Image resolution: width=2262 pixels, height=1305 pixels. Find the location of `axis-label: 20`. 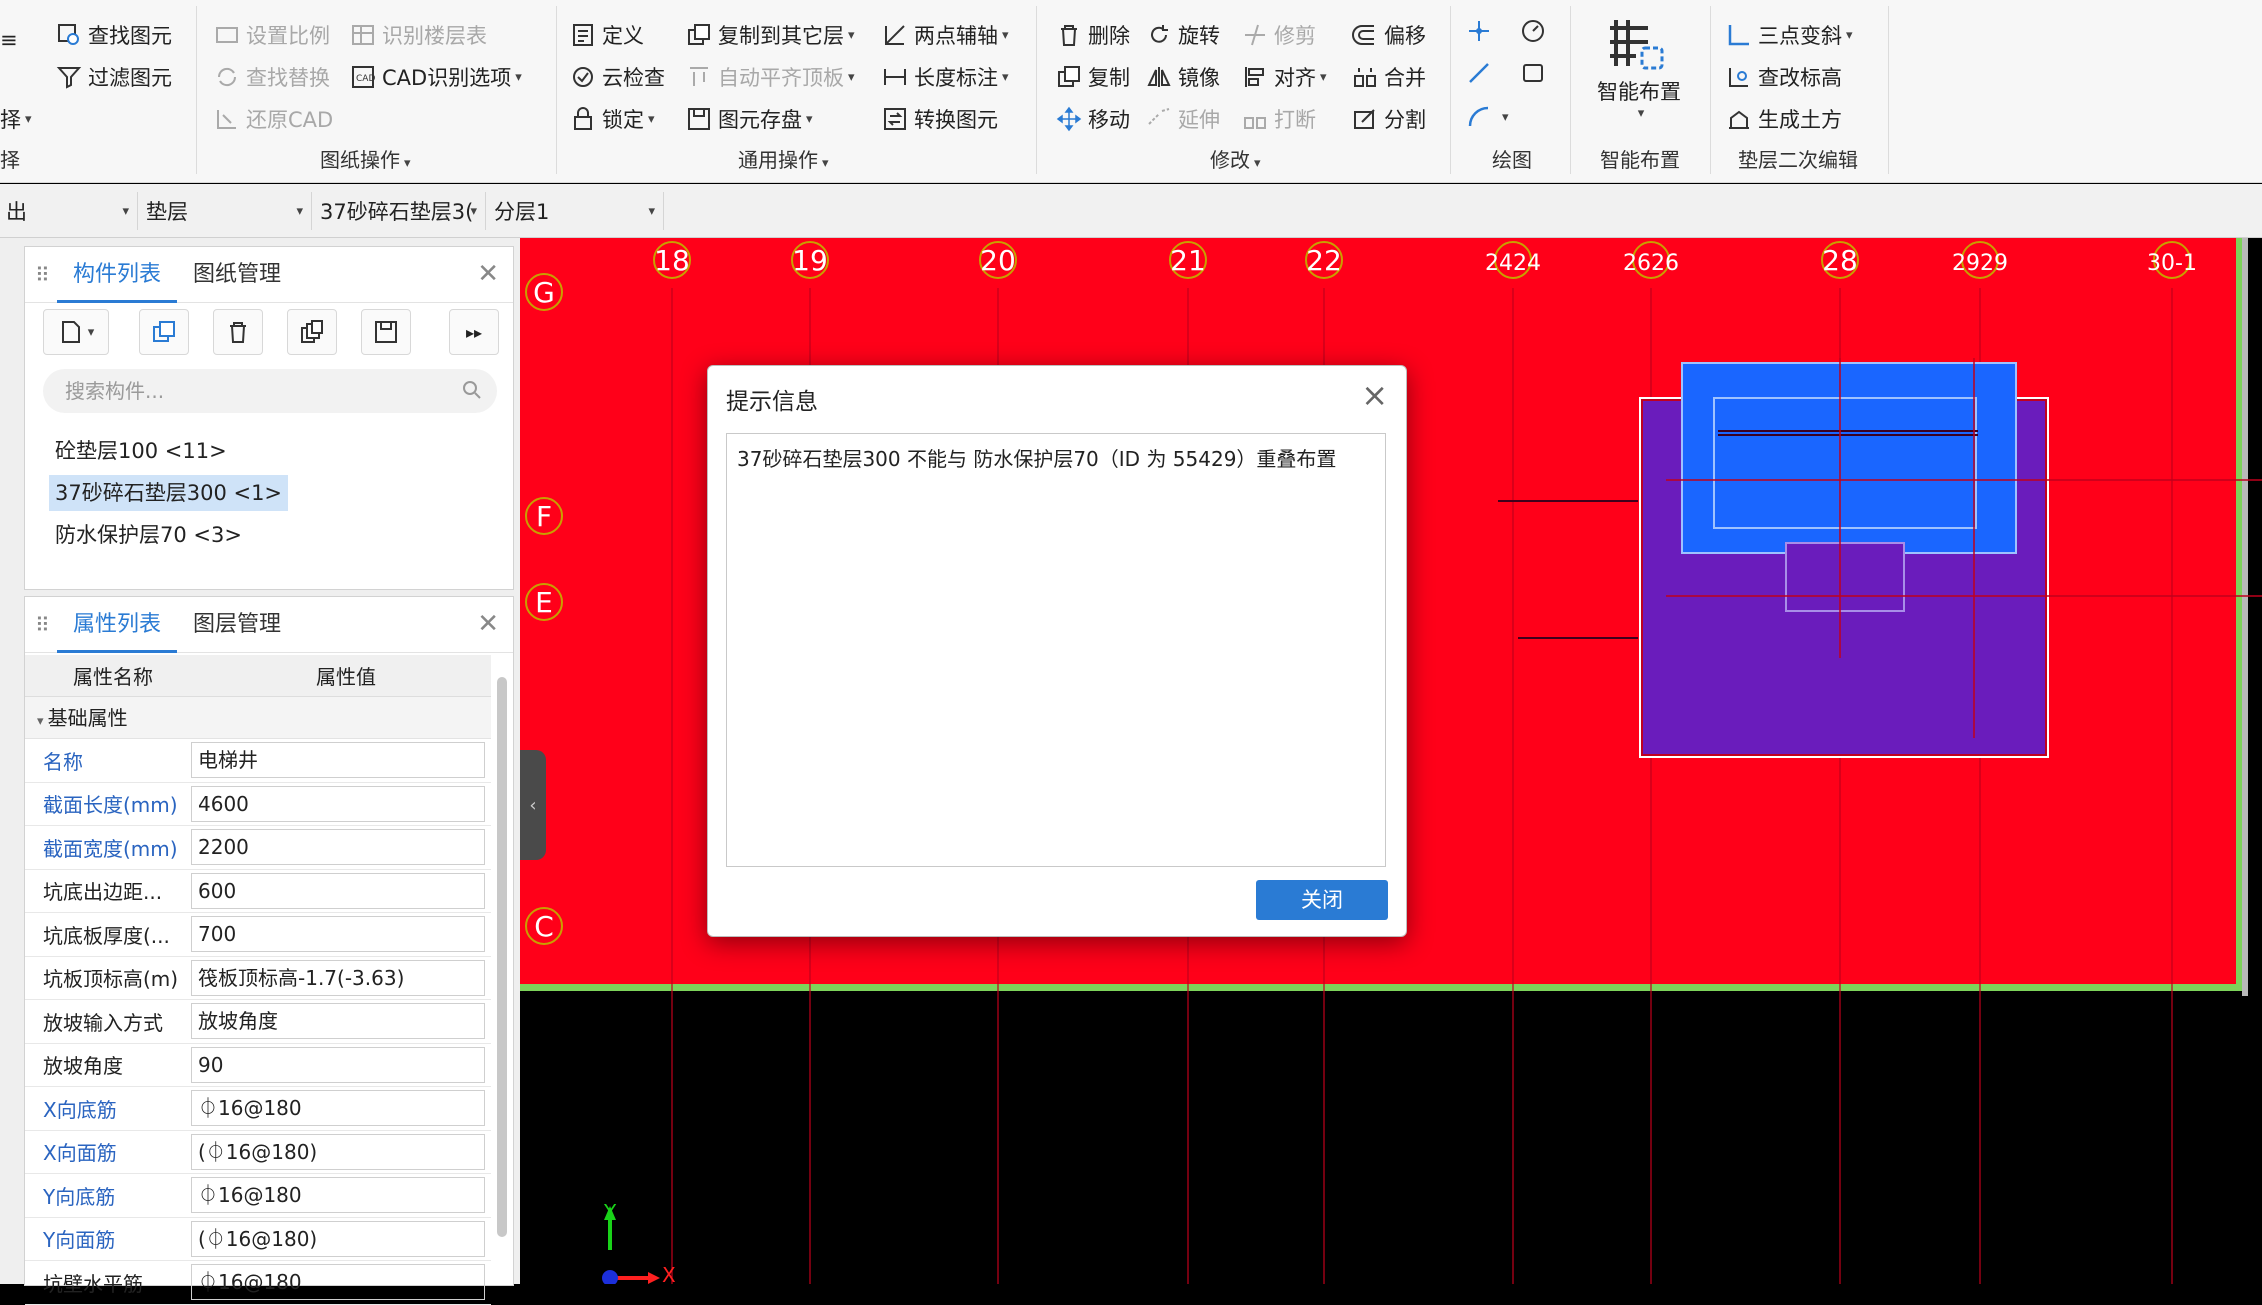

axis-label: 20 is located at coordinates (998, 260).